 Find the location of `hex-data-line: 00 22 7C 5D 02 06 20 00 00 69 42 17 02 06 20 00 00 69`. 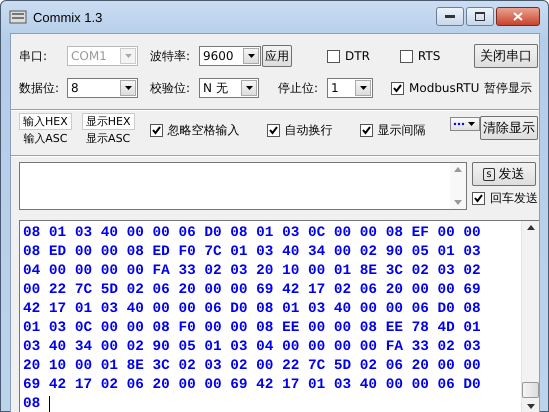

hex-data-line: 00 22 7C 5D 02 06 20 00 00 69 42 17 02 06 20 00 00 69 is located at coordinates (252, 290).